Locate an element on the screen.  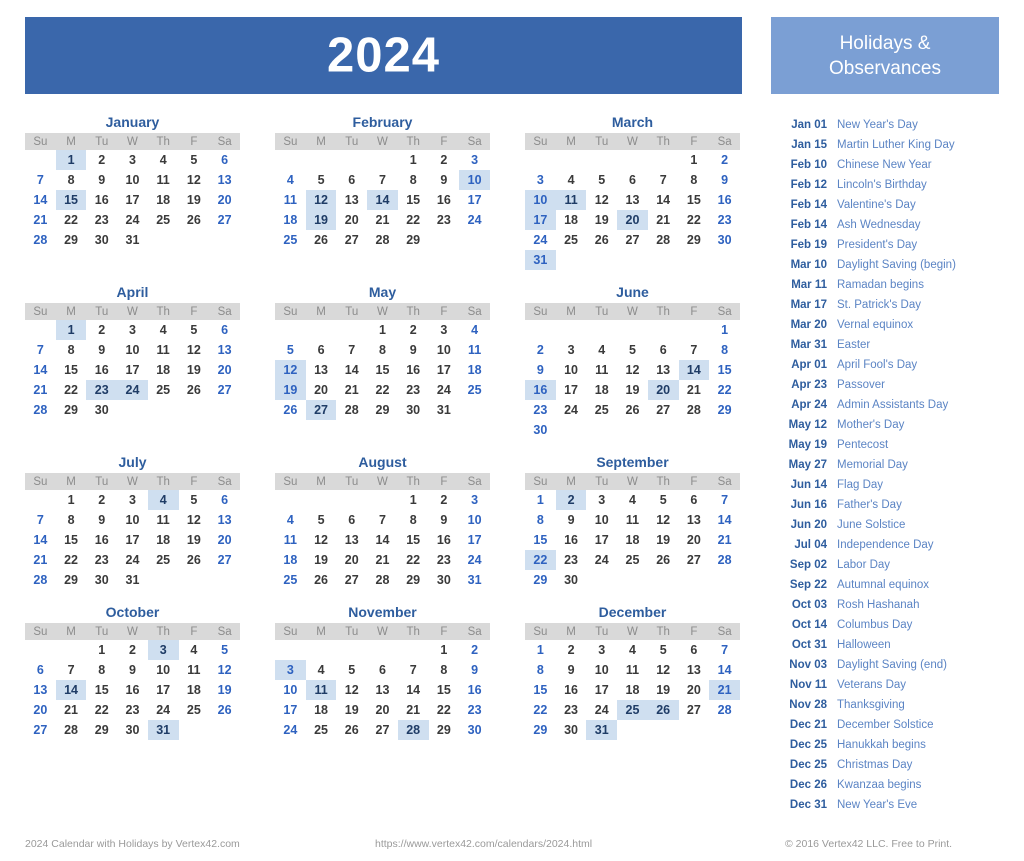
day-cell: 23 is located at coordinates (444, 220).